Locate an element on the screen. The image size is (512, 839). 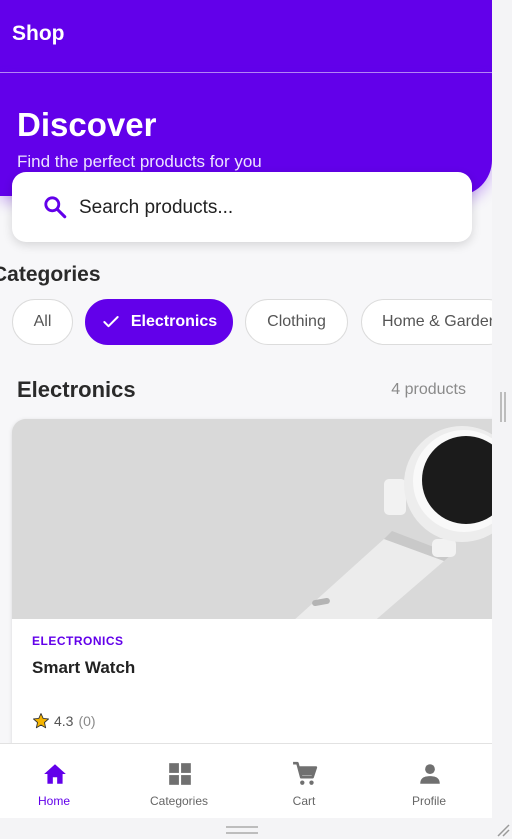
product-name: Smart Watch is located at coordinates (84, 667).